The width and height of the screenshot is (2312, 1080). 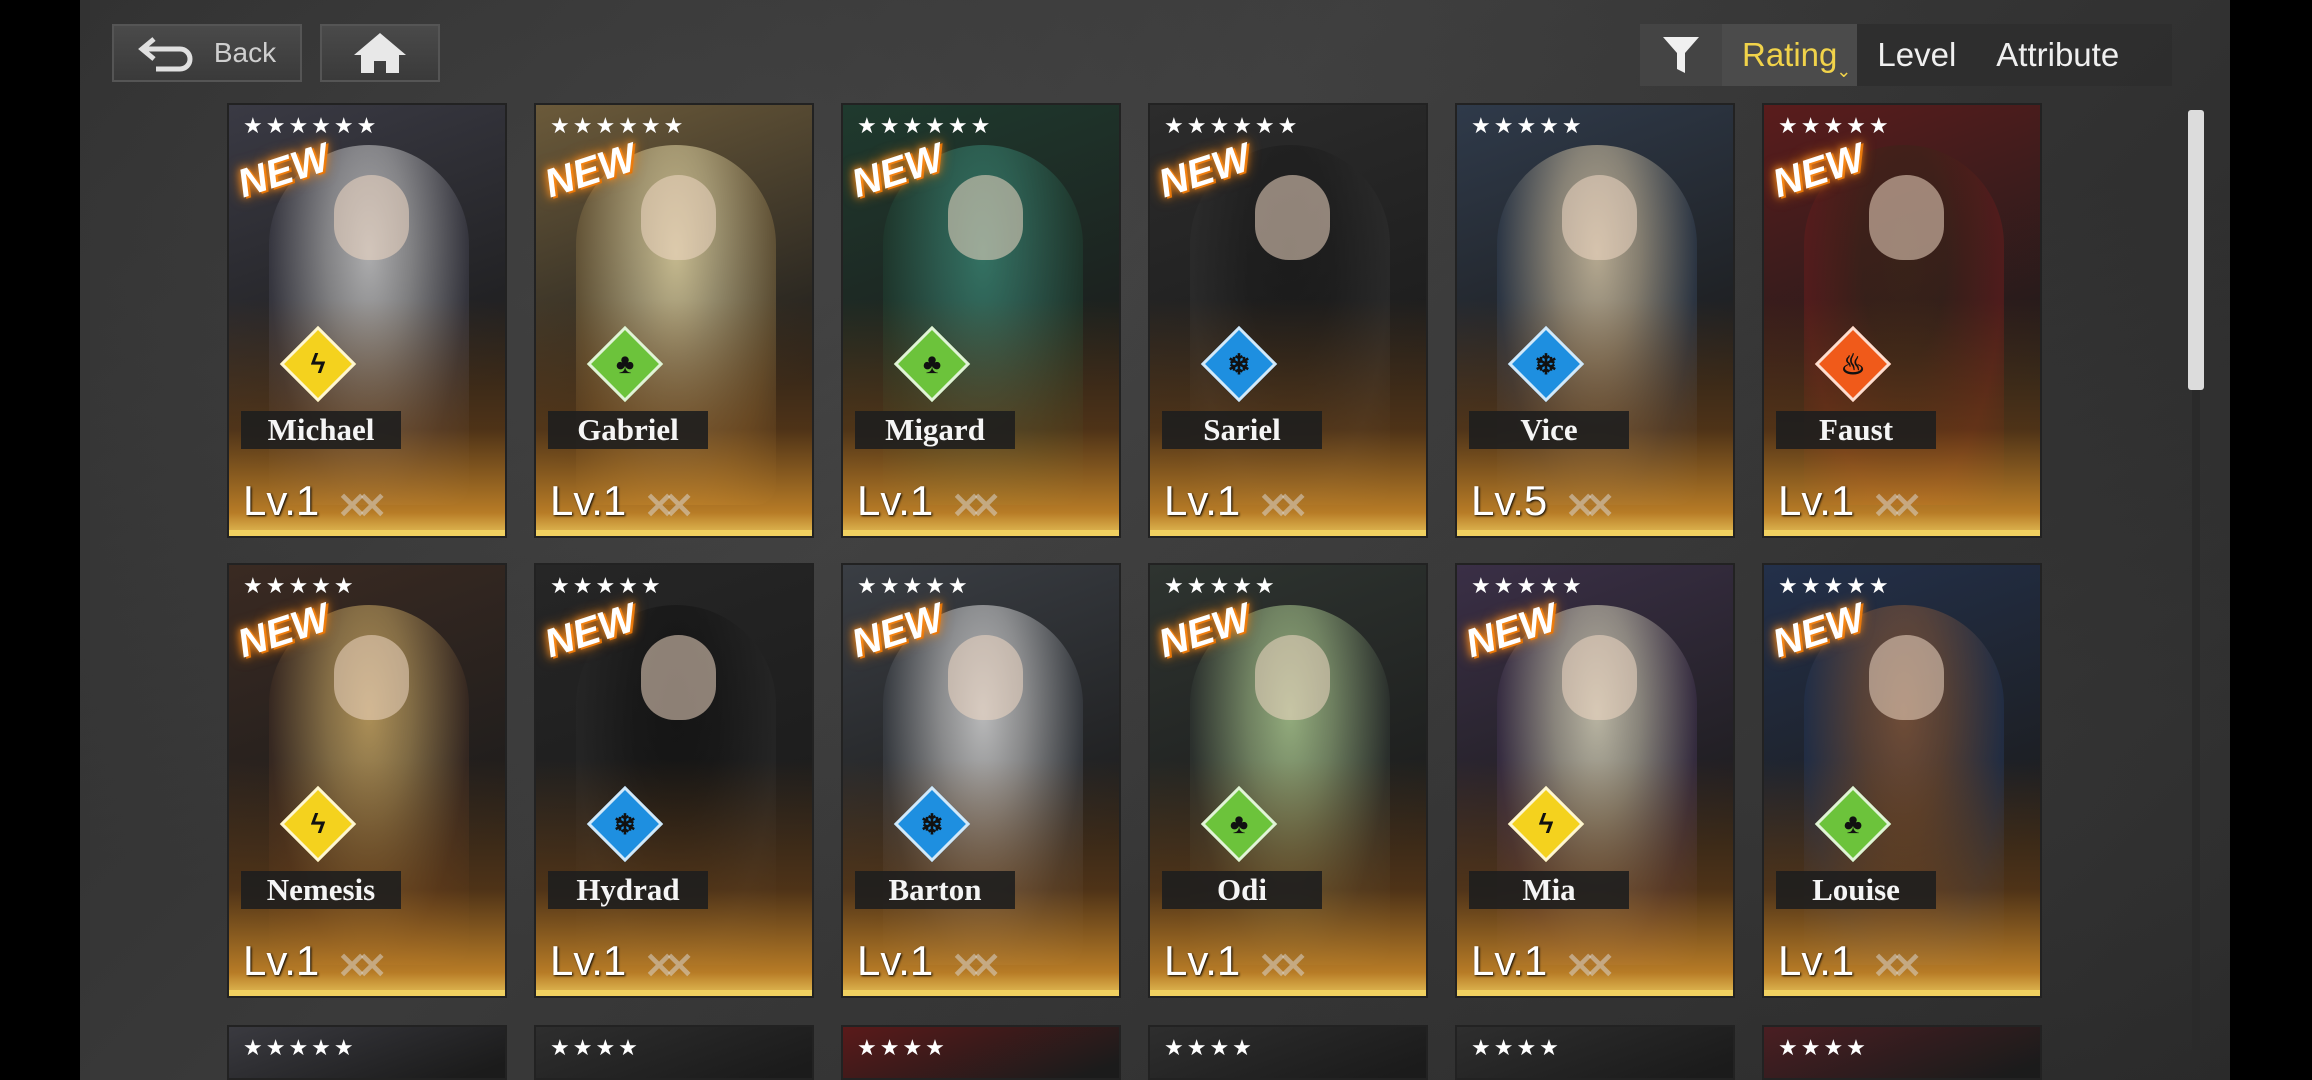 I want to click on home-button, so click(x=380, y=53).